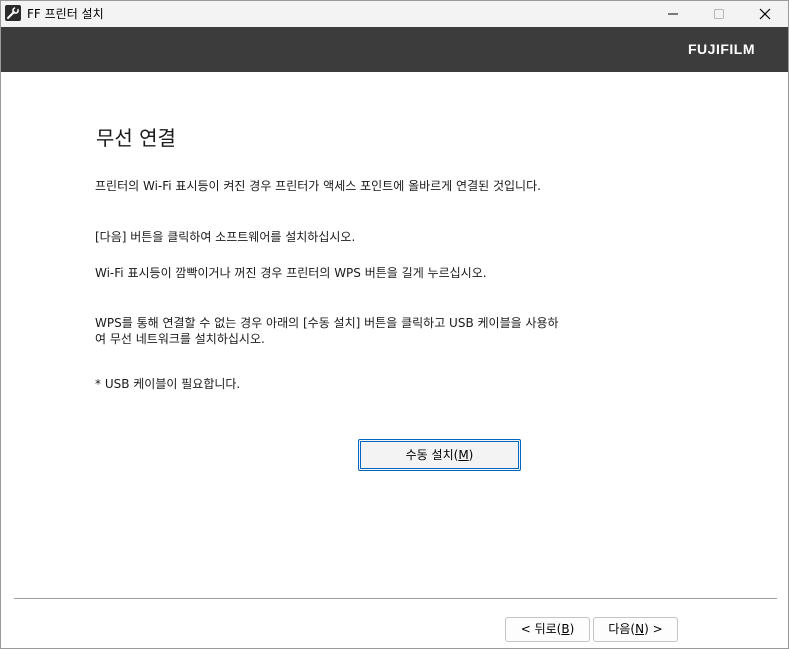 Image resolution: width=789 pixels, height=649 pixels. What do you see at coordinates (432, 455) in the screenshot?
I see `manual-install-label: 수동 설치(` at bounding box center [432, 455].